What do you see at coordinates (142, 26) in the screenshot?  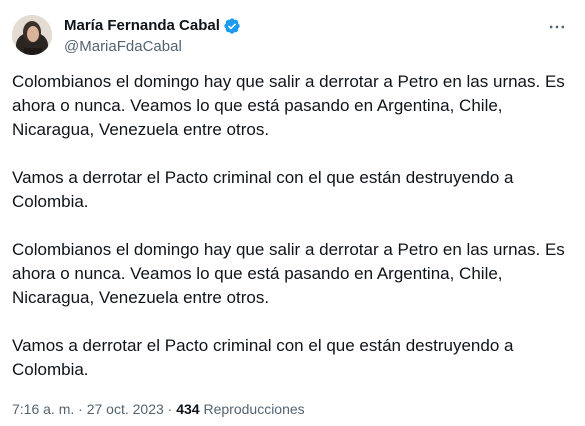 I see `author-display-name: María Fernanda Cabal` at bounding box center [142, 26].